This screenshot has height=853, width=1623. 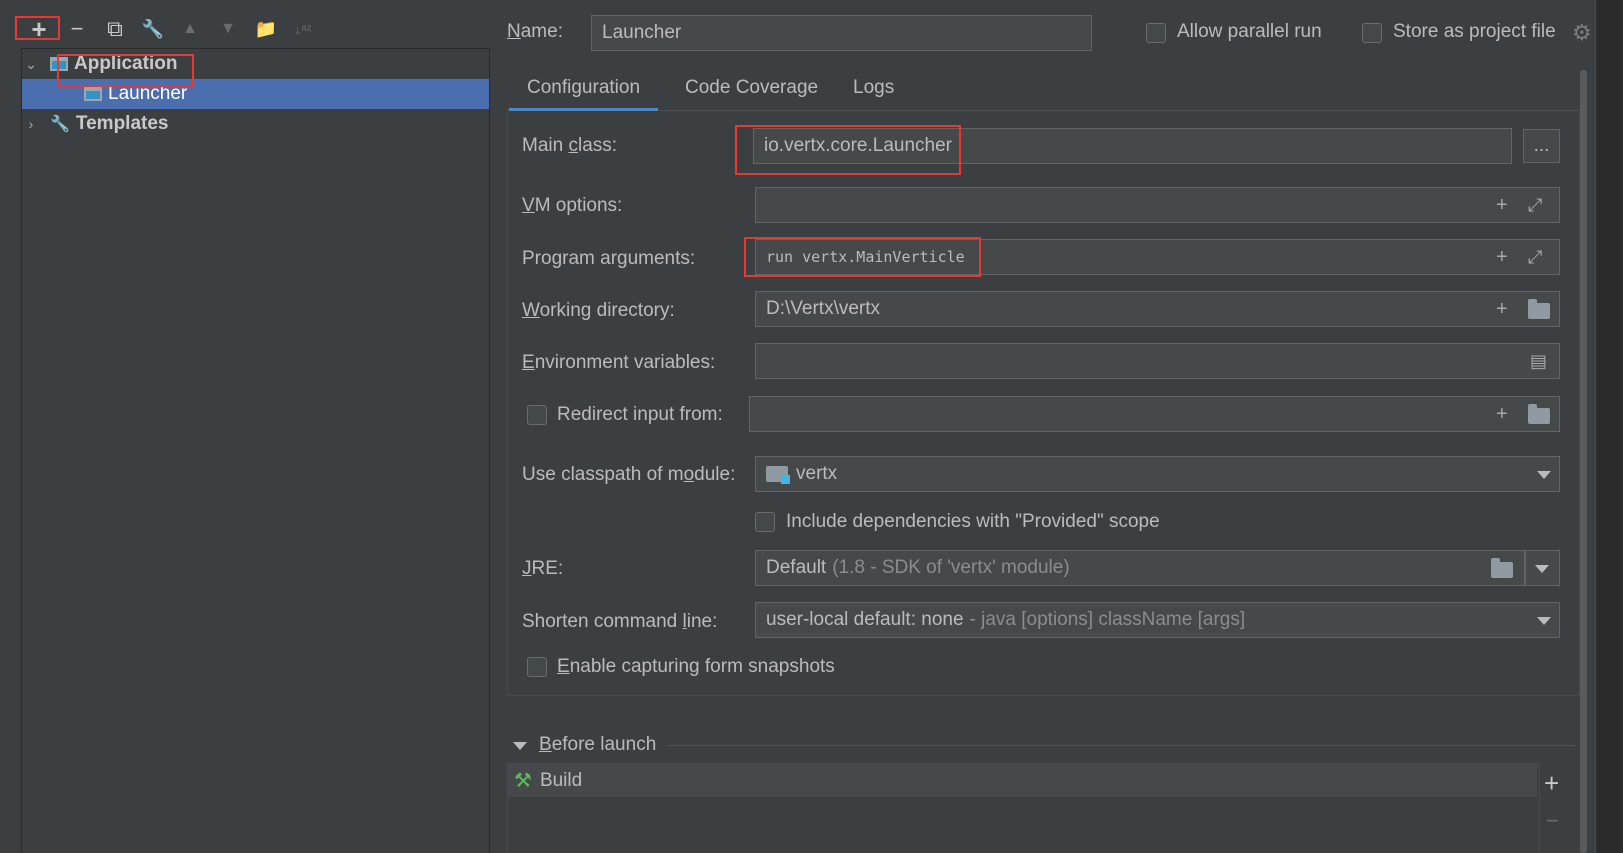 What do you see at coordinates (751, 93) in the screenshot?
I see `tab-code-coverage: Code Coverage` at bounding box center [751, 93].